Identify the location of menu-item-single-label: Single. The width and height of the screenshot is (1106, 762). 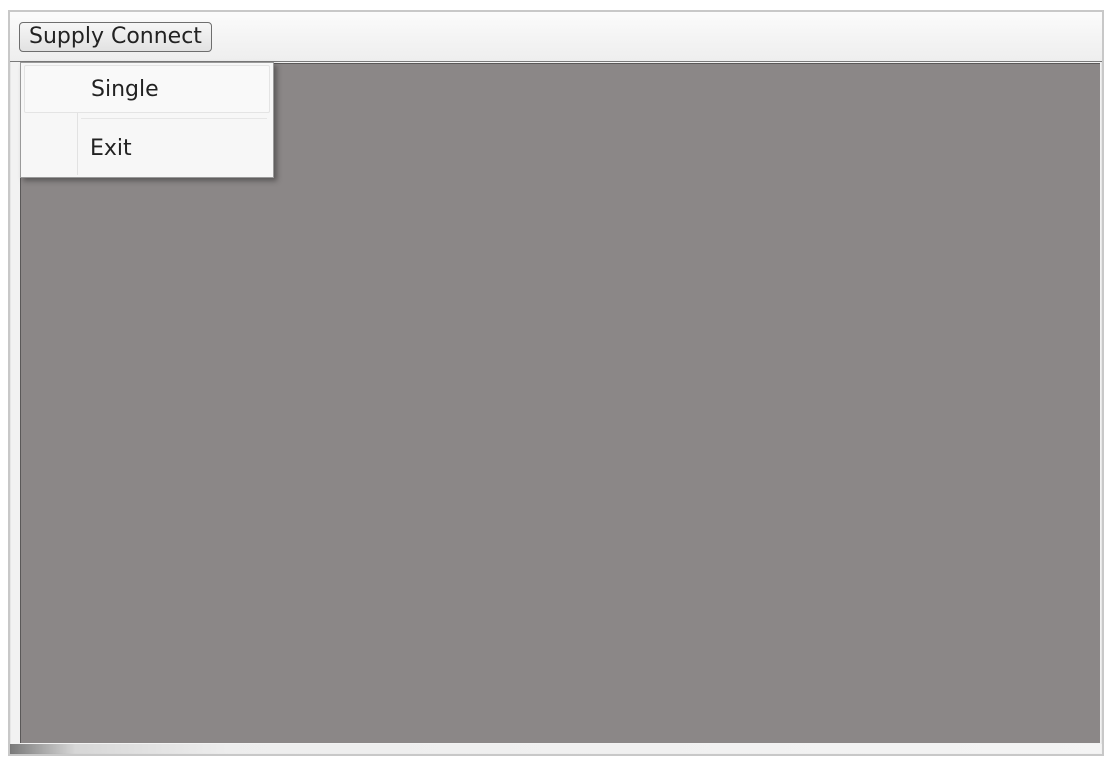
(125, 89).